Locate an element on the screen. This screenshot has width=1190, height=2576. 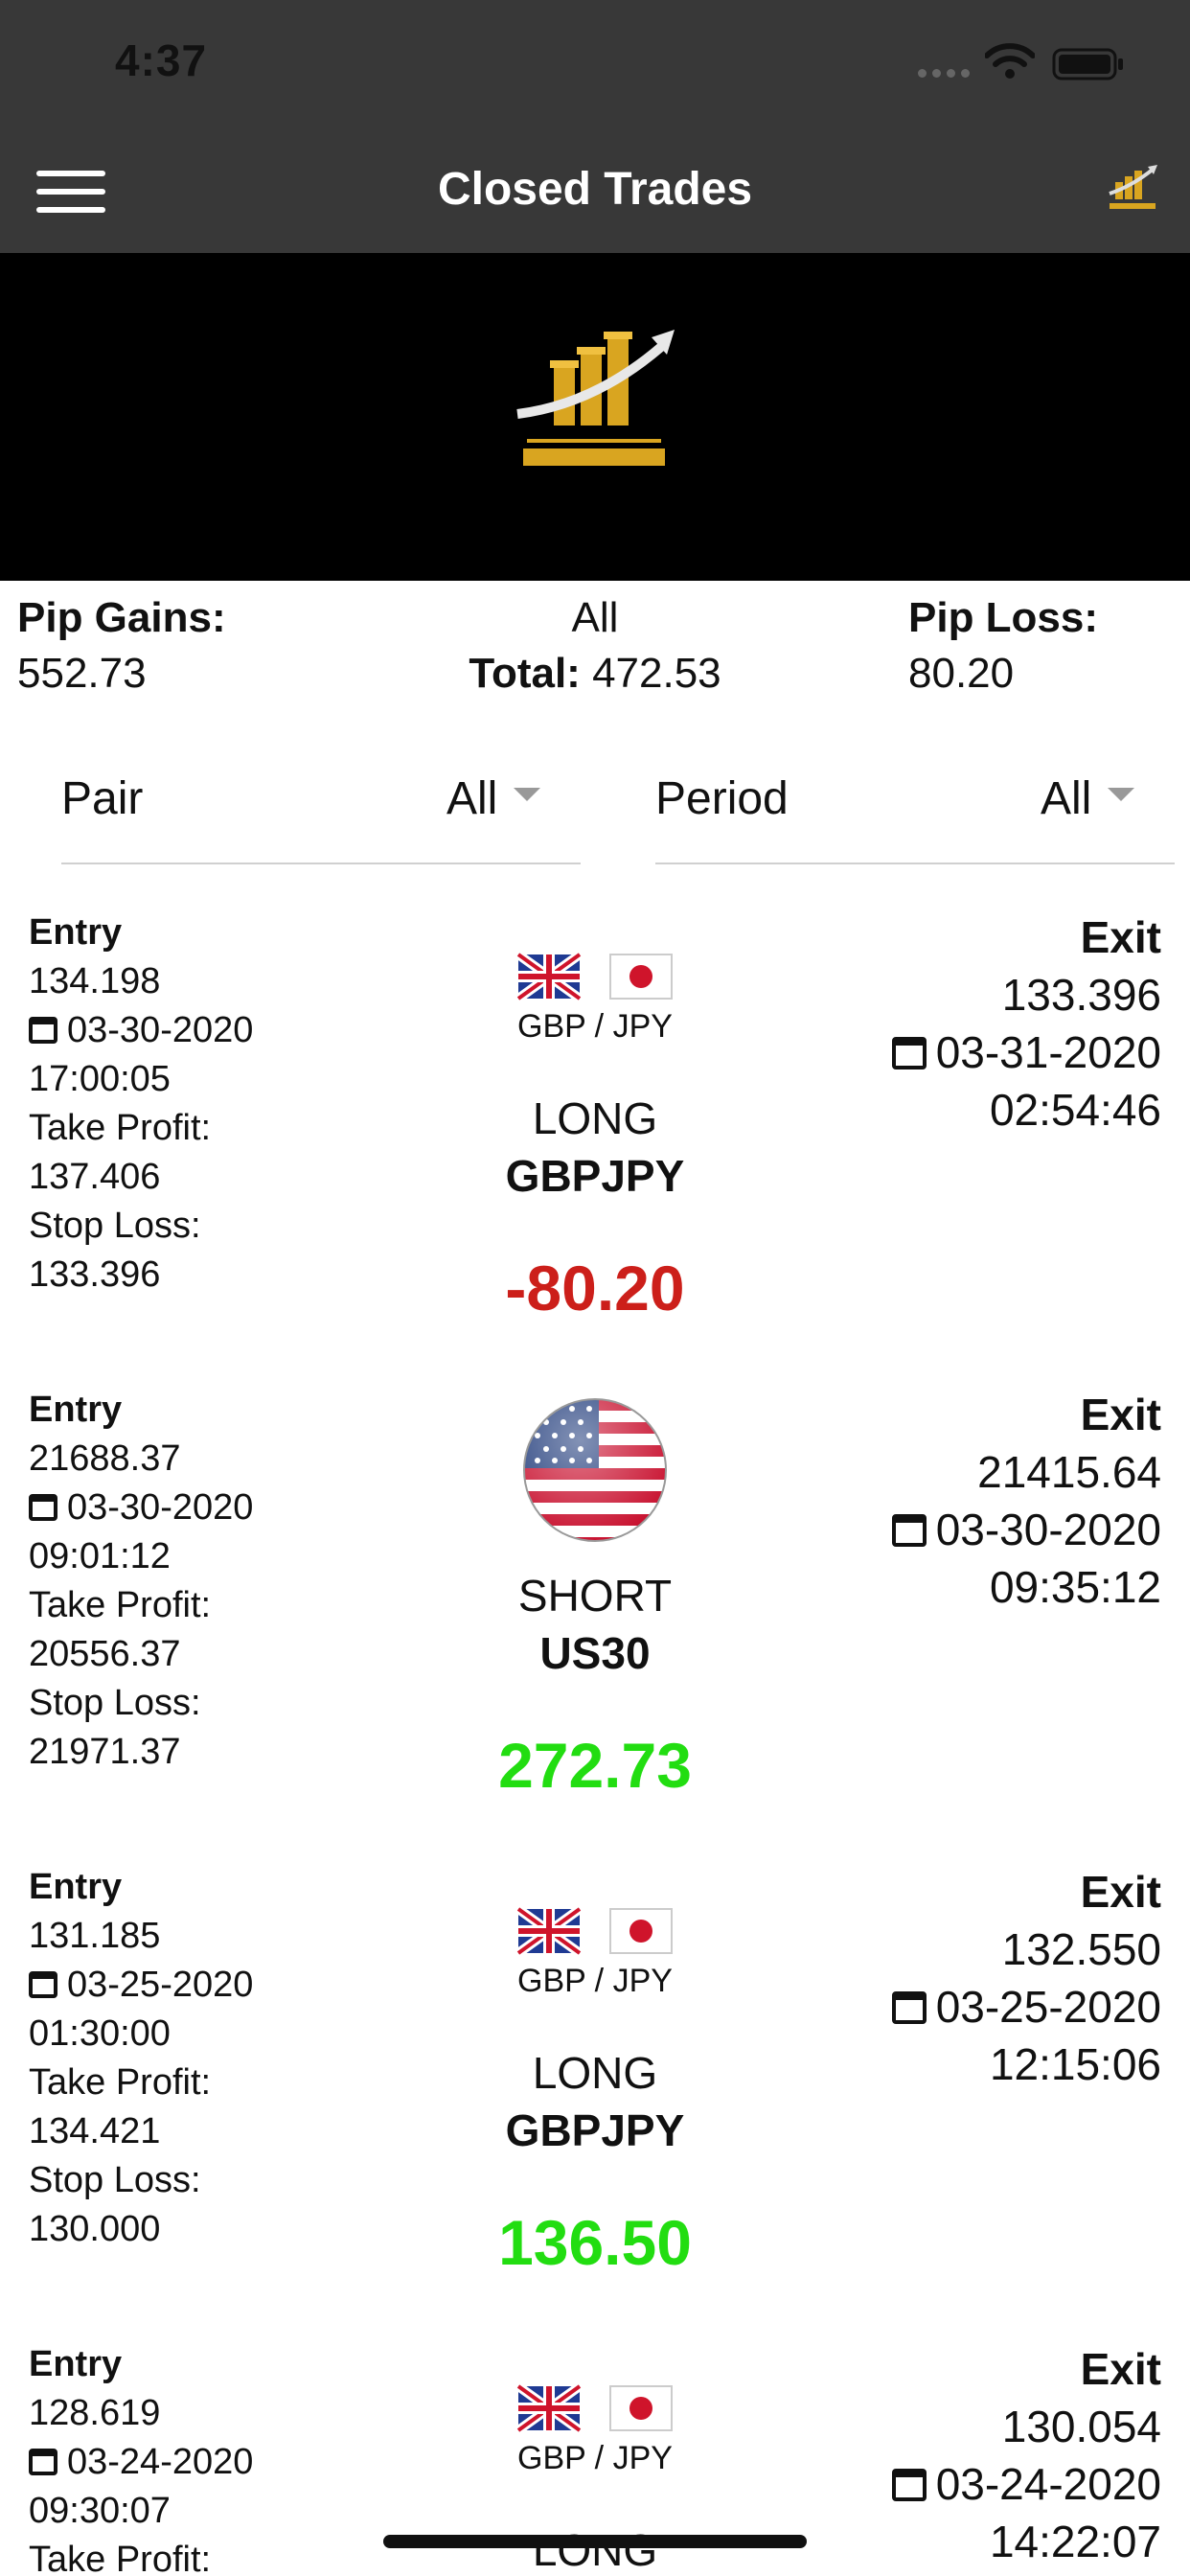
pip-gains-block: Pip Gains: 552.73 is located at coordinates (122, 646).